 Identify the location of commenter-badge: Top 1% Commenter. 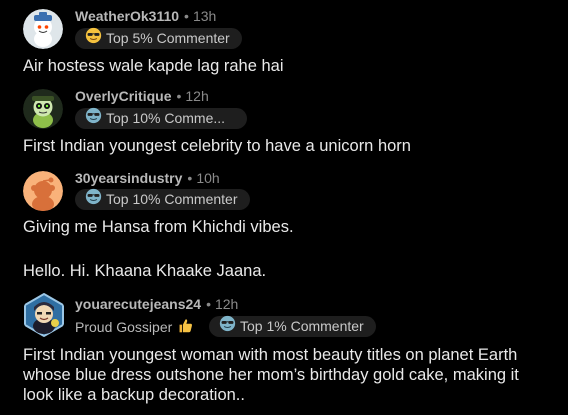
(292, 326).